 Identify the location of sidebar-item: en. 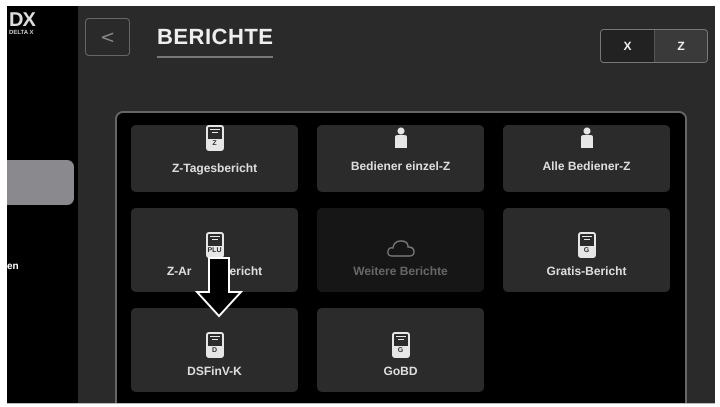
(40, 266).